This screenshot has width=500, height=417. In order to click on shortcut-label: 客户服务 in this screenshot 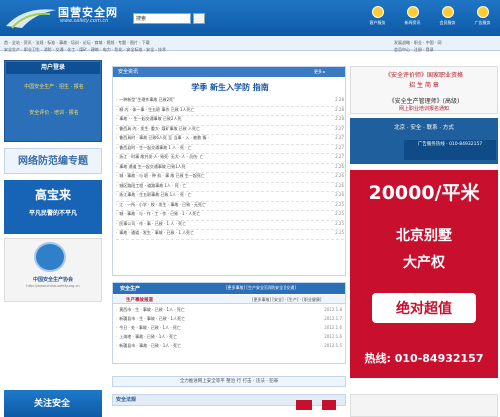, I will do `click(377, 22)`.